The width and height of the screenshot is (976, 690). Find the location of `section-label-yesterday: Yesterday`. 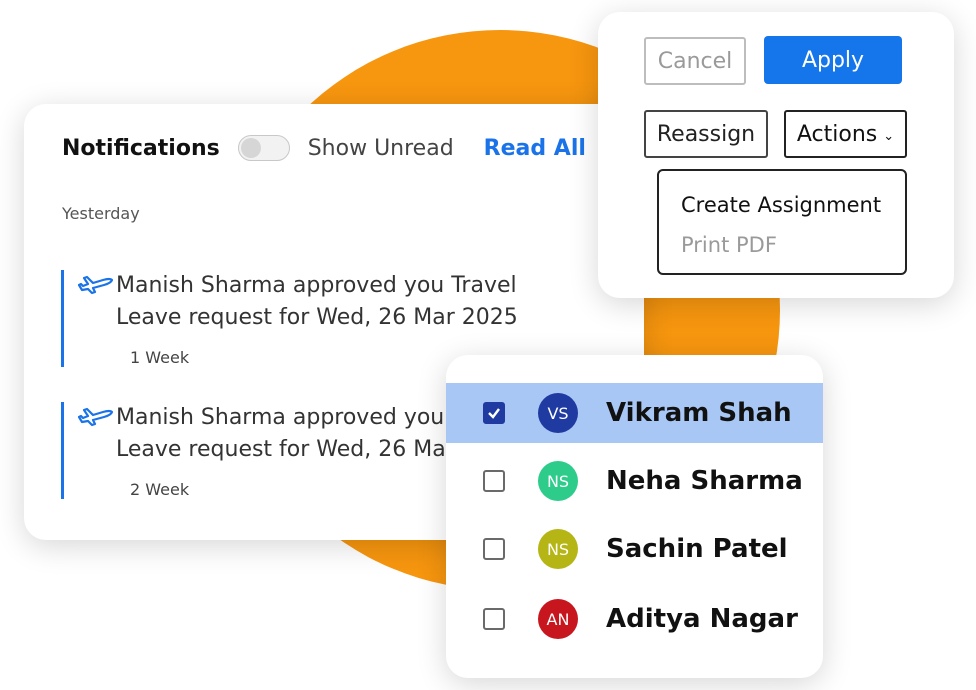

section-label-yesterday: Yesterday is located at coordinates (101, 213).